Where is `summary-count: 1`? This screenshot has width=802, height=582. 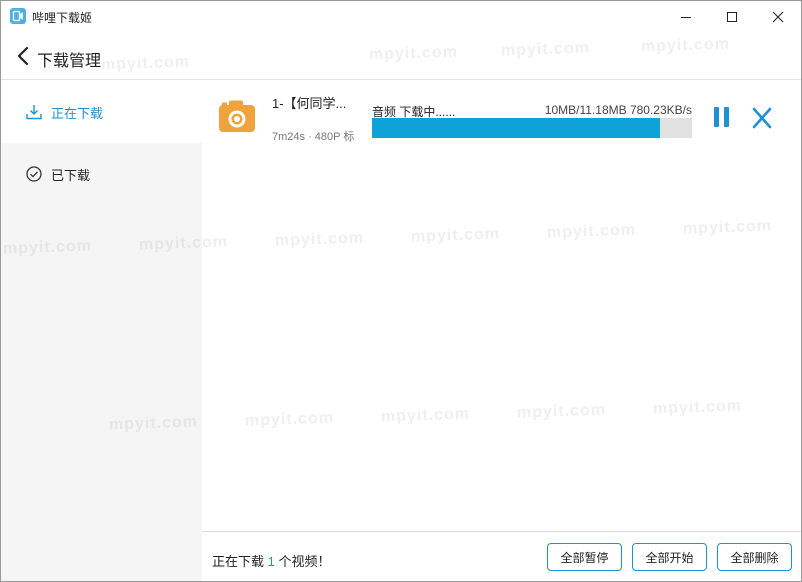
summary-count: 1 is located at coordinates (271, 561).